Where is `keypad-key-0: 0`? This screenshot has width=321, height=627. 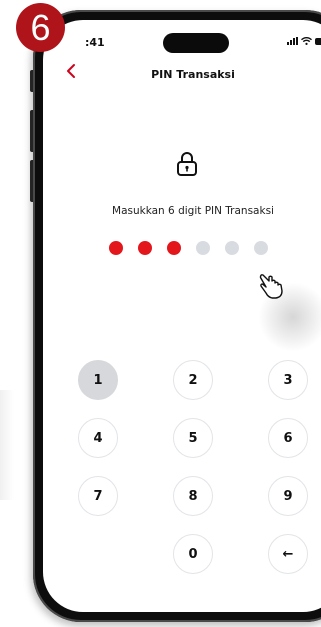 keypad-key-0: 0 is located at coordinates (193, 554).